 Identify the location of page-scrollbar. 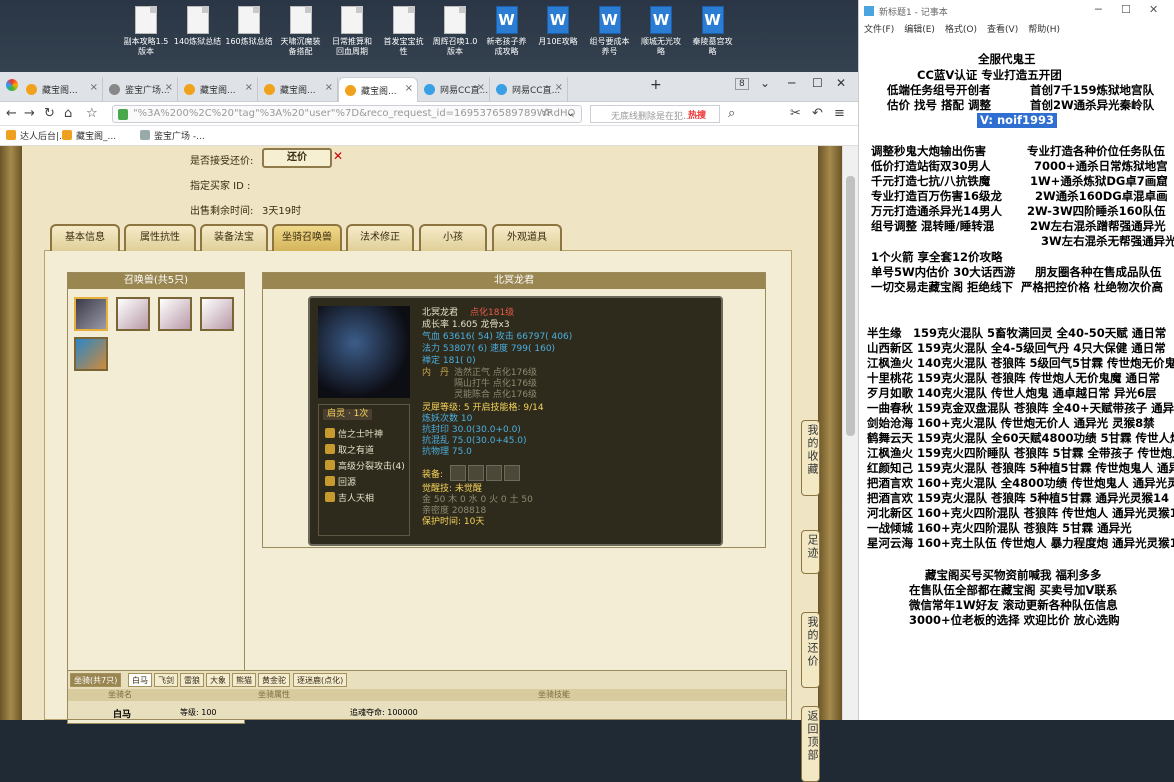
(850, 433).